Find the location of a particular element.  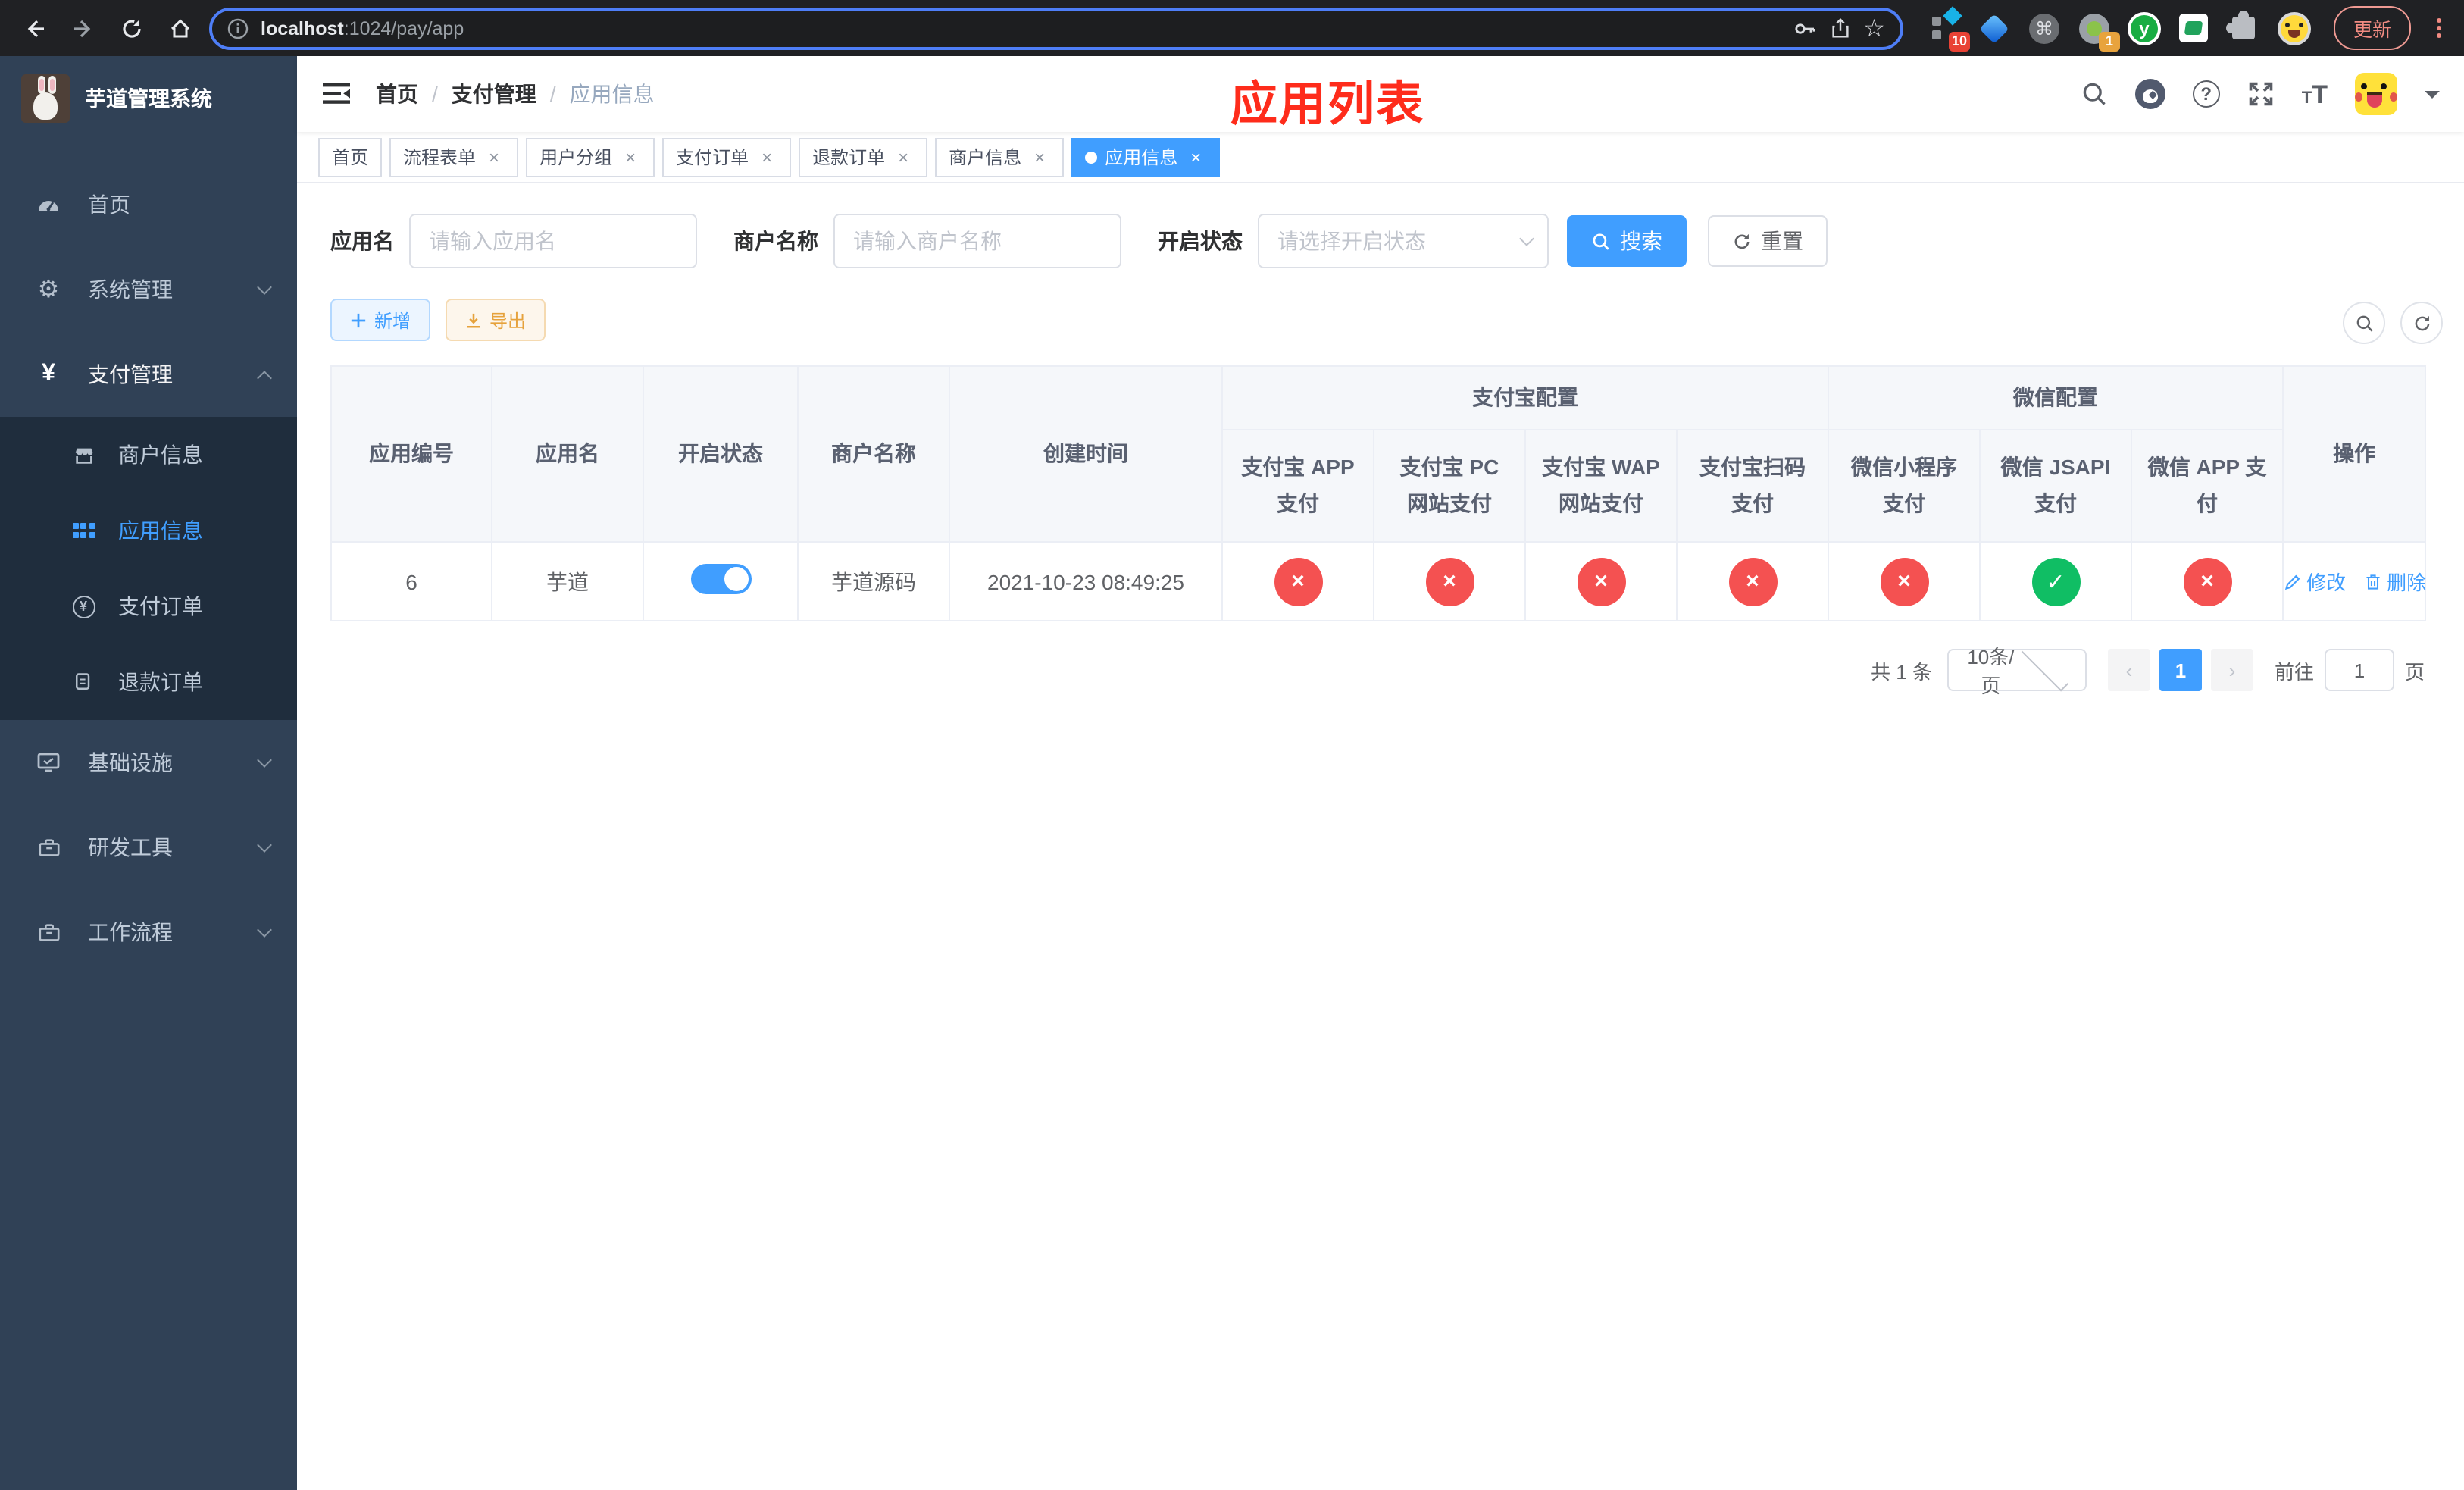

sidebar-item-home: 首页 is located at coordinates (148, 205).